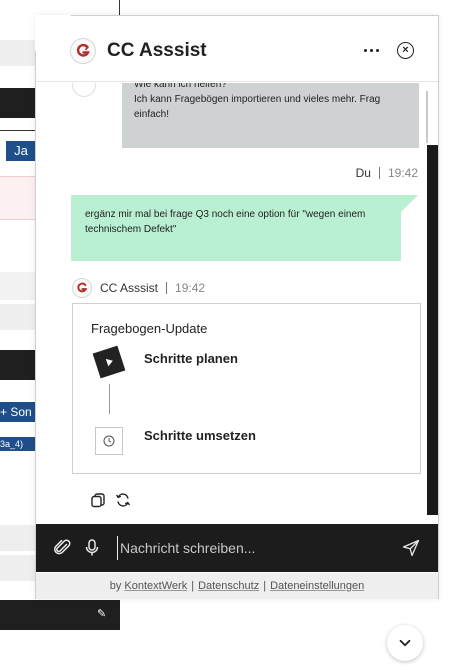 This screenshot has height=670, width=450. What do you see at coordinates (411, 548) in the screenshot?
I see `send-icon` at bounding box center [411, 548].